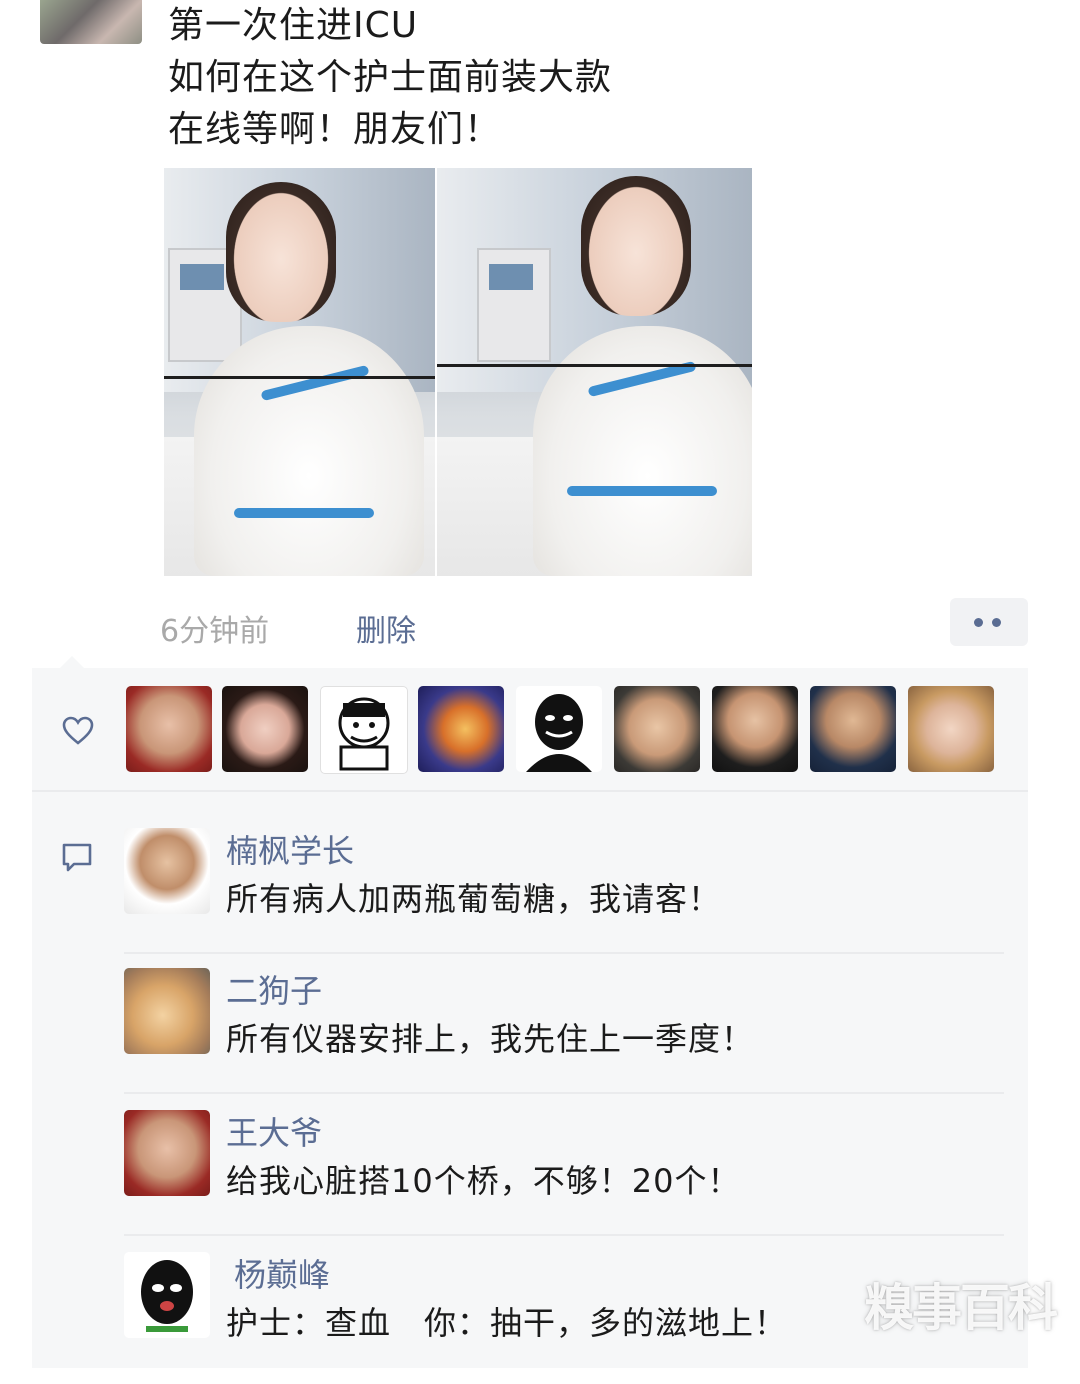  I want to click on post-line-3: 在线等啊！朋友们！, so click(335, 129).